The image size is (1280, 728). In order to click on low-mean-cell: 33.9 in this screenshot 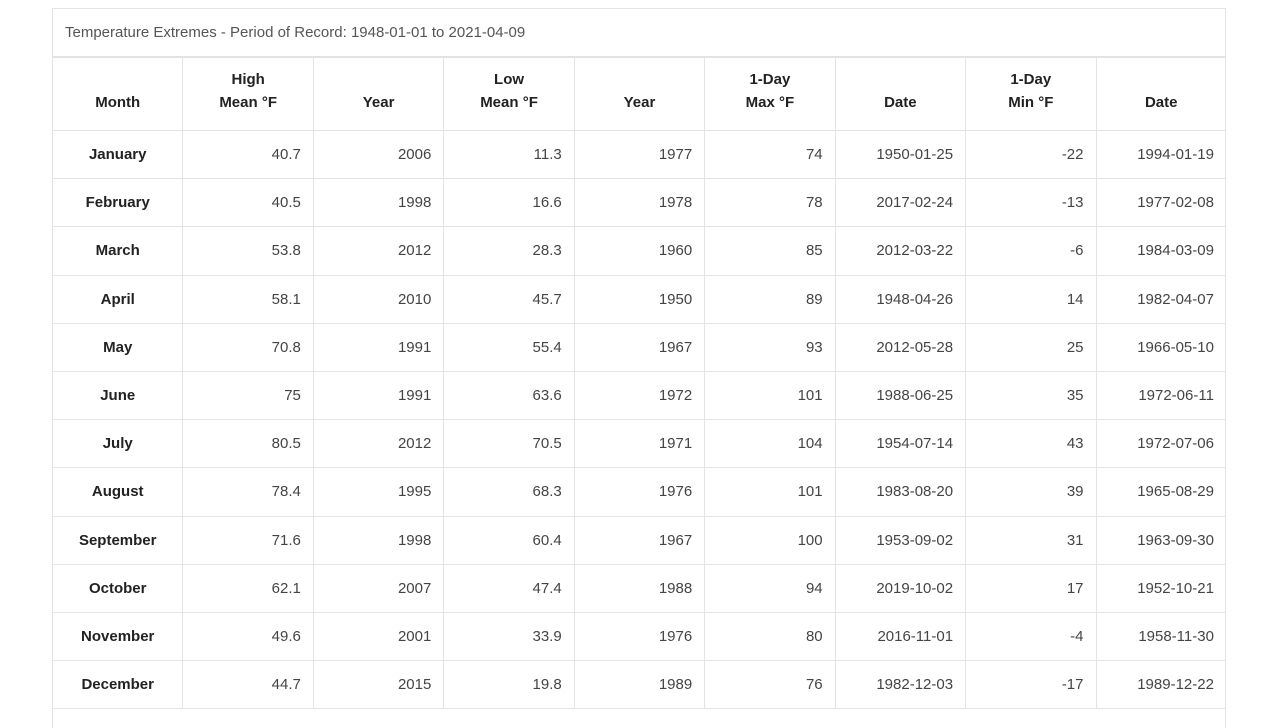, I will do `click(509, 636)`.